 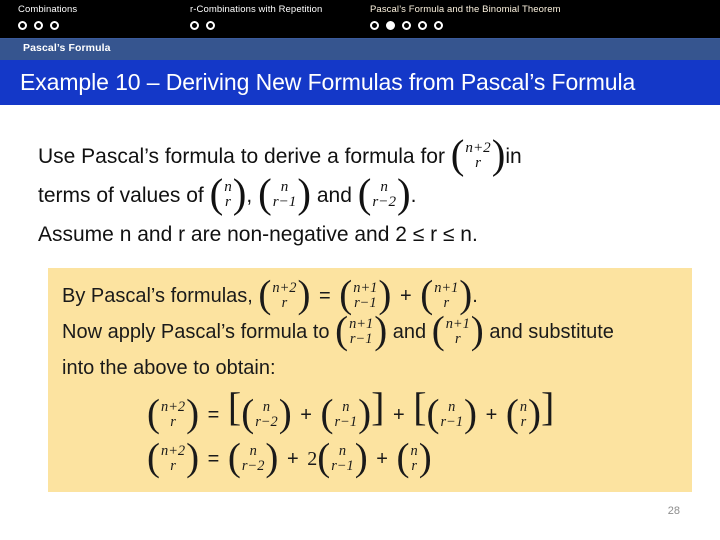 I want to click on nav-dot-active, so click(x=390, y=25).